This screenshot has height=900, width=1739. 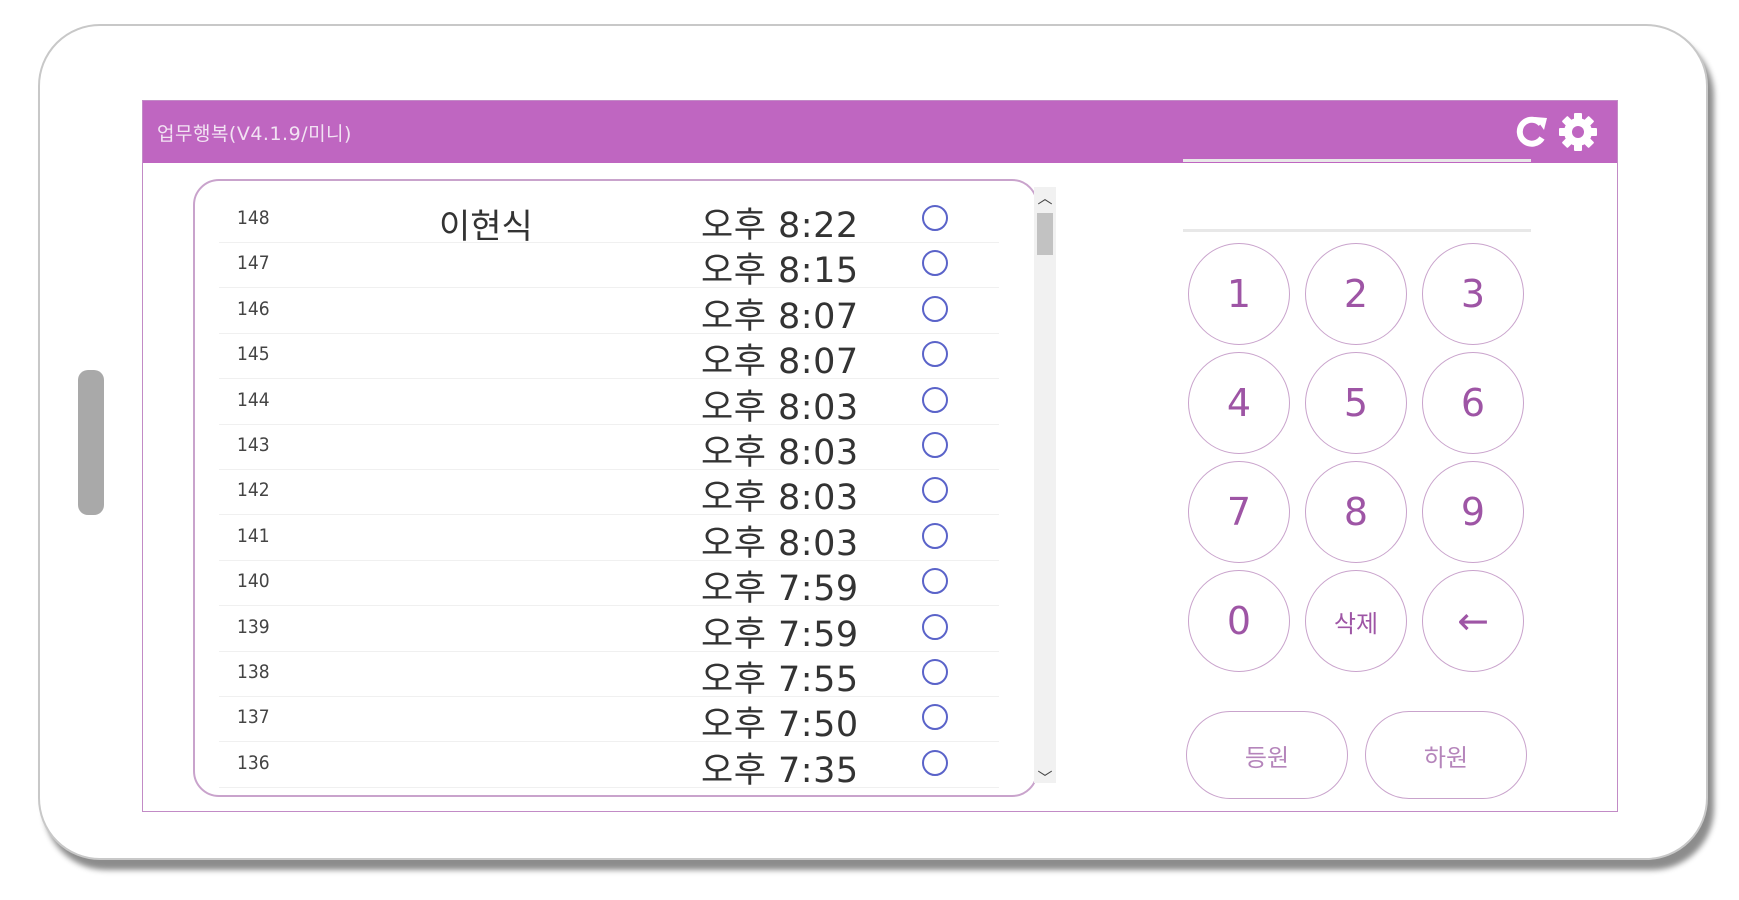 I want to click on delete-button: 삭제, so click(x=1356, y=621).